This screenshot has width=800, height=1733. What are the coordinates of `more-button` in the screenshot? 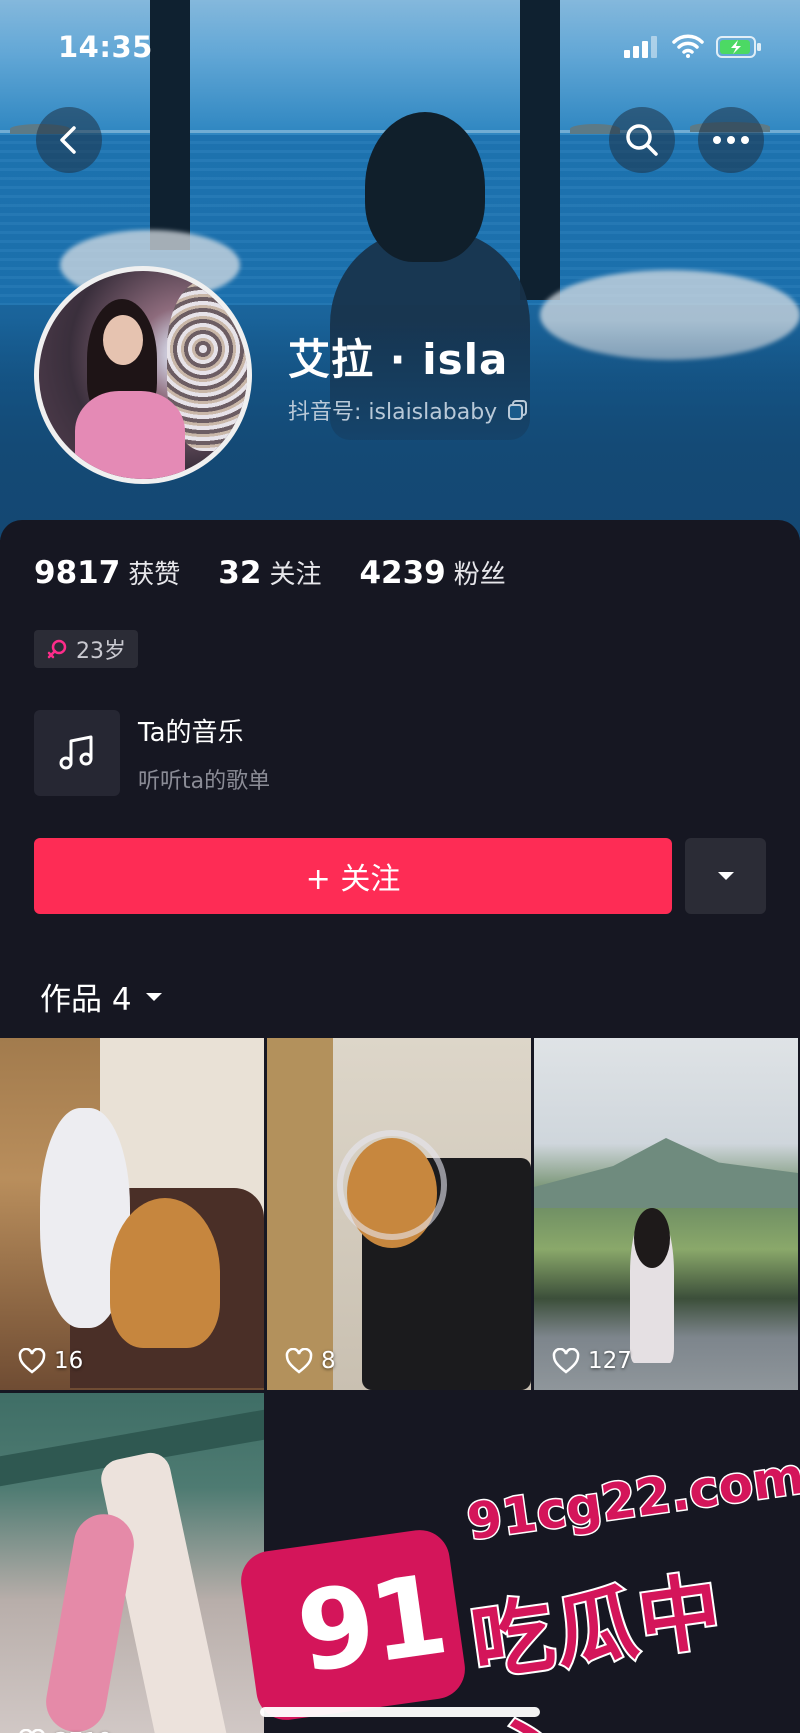 It's located at (731, 140).